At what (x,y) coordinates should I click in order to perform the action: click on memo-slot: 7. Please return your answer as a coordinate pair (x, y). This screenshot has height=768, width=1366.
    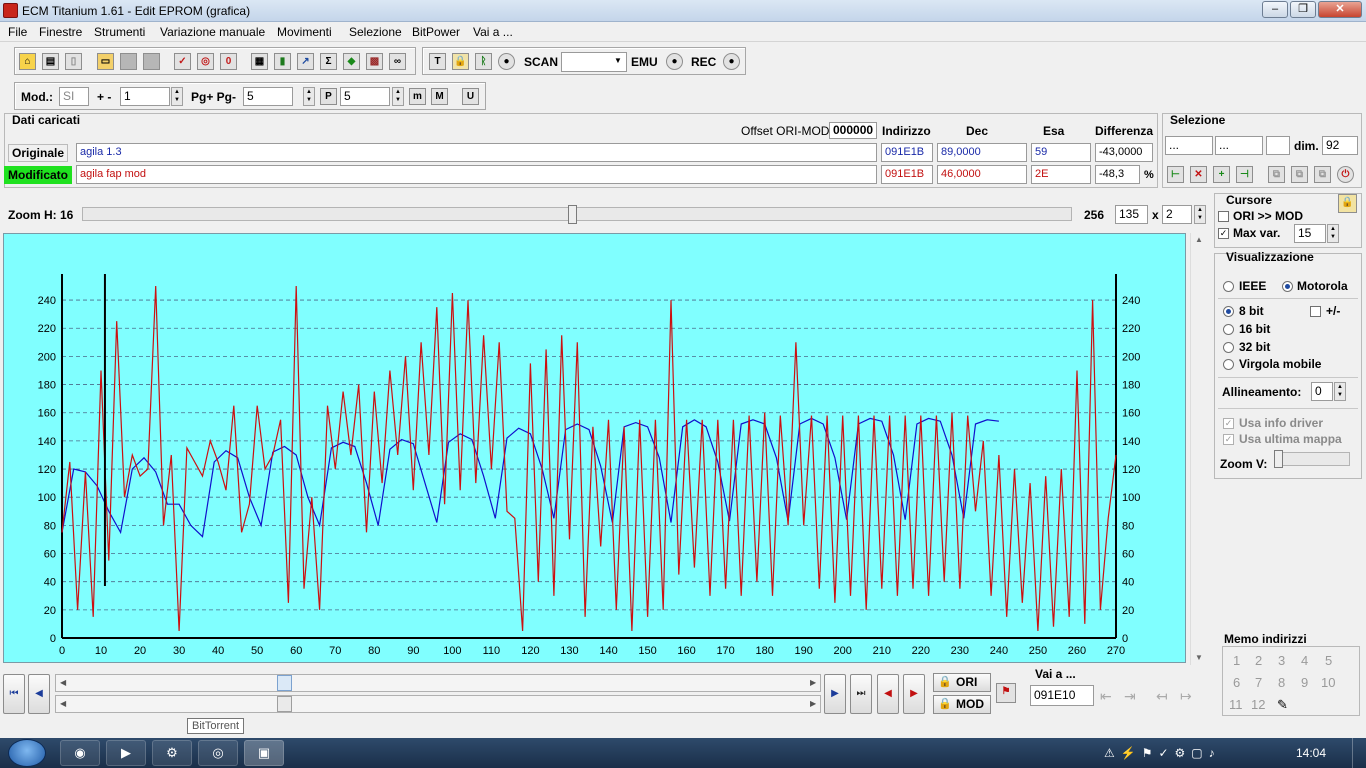
    Looking at the image, I should click on (1258, 682).